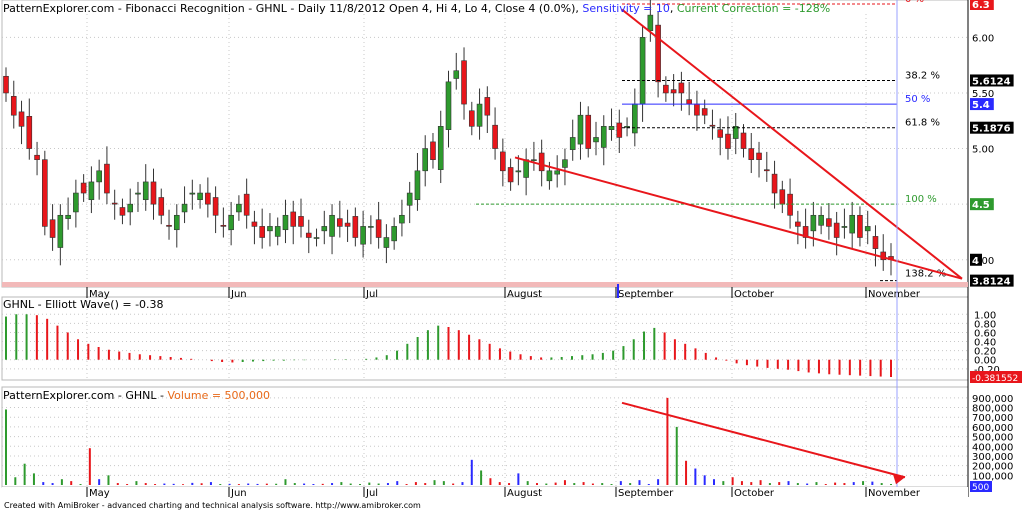  Describe the element at coordinates (763, 440) in the screenshot. I see `volume-trendline` at that location.